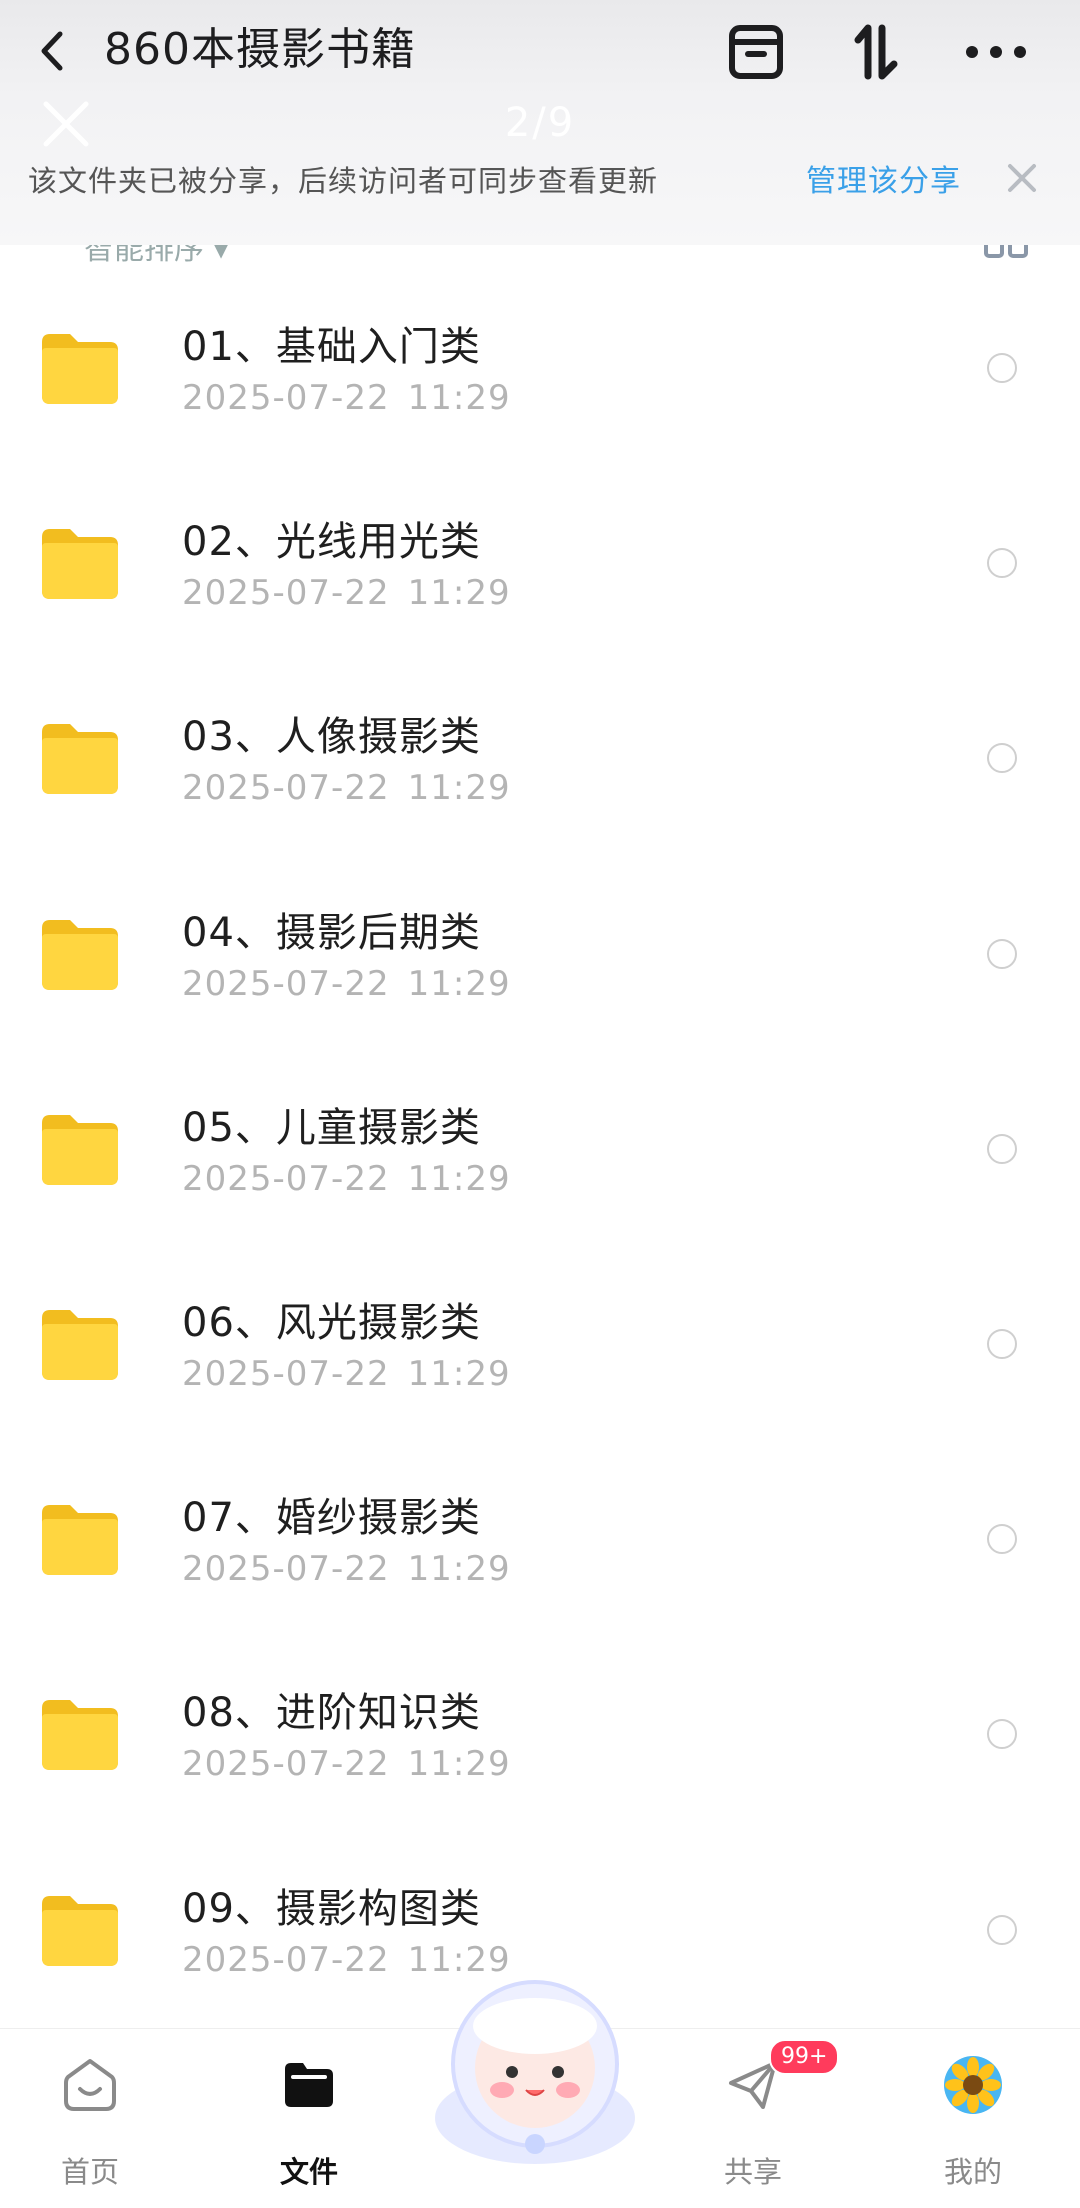  What do you see at coordinates (331, 1322) in the screenshot?
I see `file-name: 06、风光摄影类` at bounding box center [331, 1322].